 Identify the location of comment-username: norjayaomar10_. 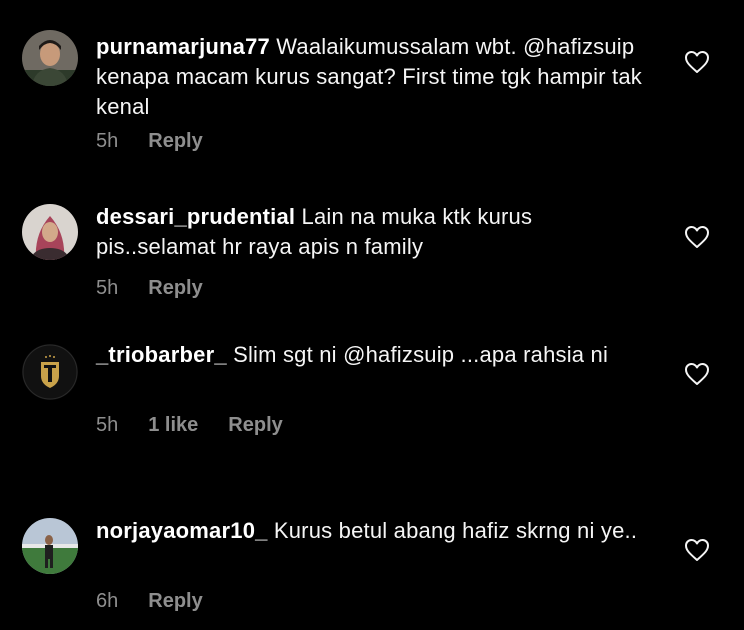
(182, 530).